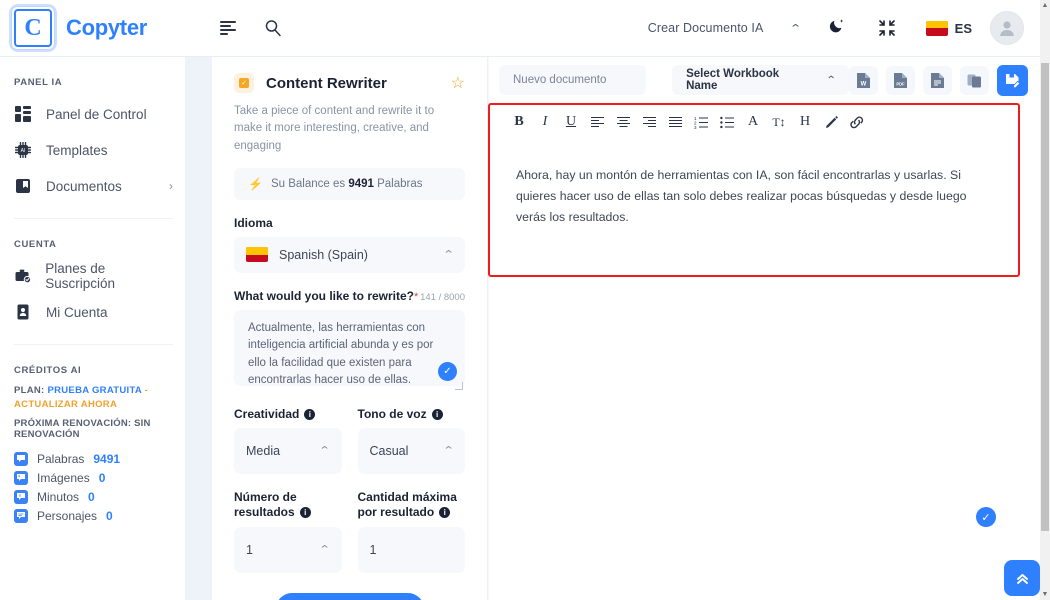  I want to click on sidebar-section-cuenta: CUENTA, so click(35, 244).